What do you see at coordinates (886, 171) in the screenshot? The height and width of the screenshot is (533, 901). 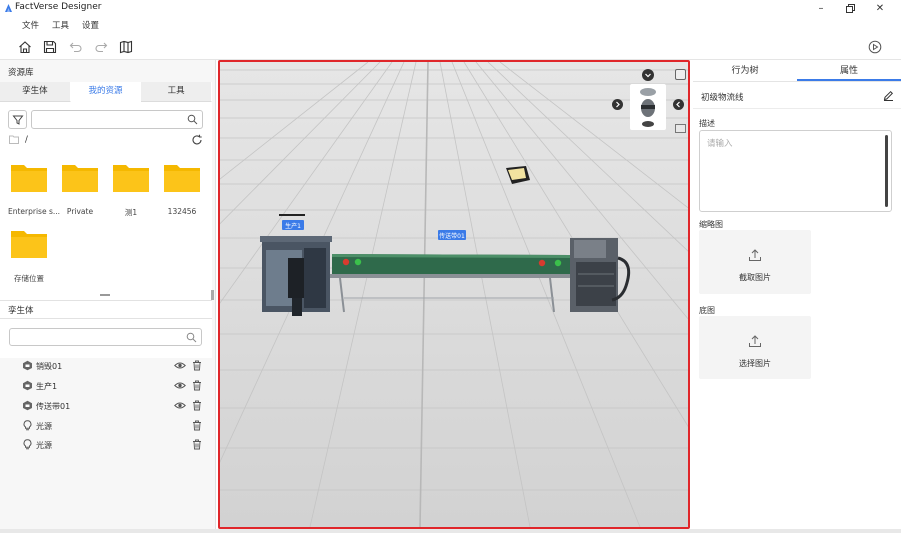 I see `description-scrollbar` at bounding box center [886, 171].